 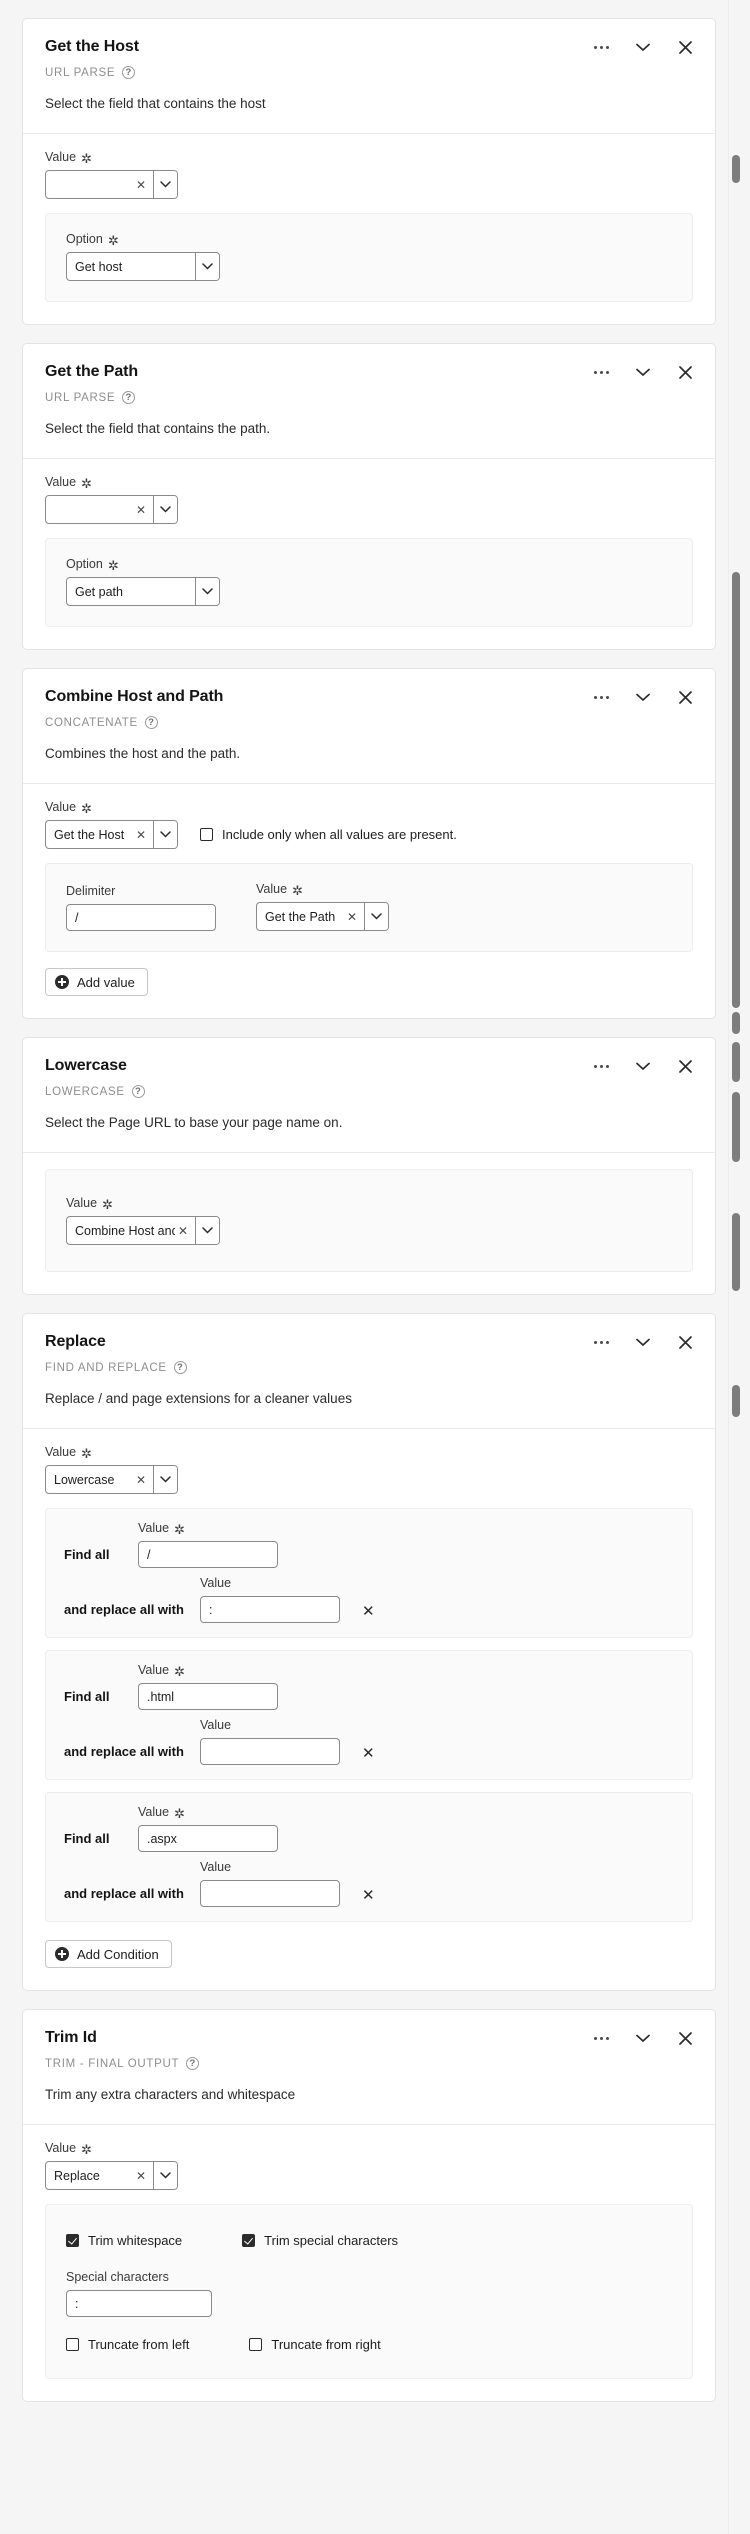 What do you see at coordinates (131, 591) in the screenshot?
I see `option-select-display: Get path` at bounding box center [131, 591].